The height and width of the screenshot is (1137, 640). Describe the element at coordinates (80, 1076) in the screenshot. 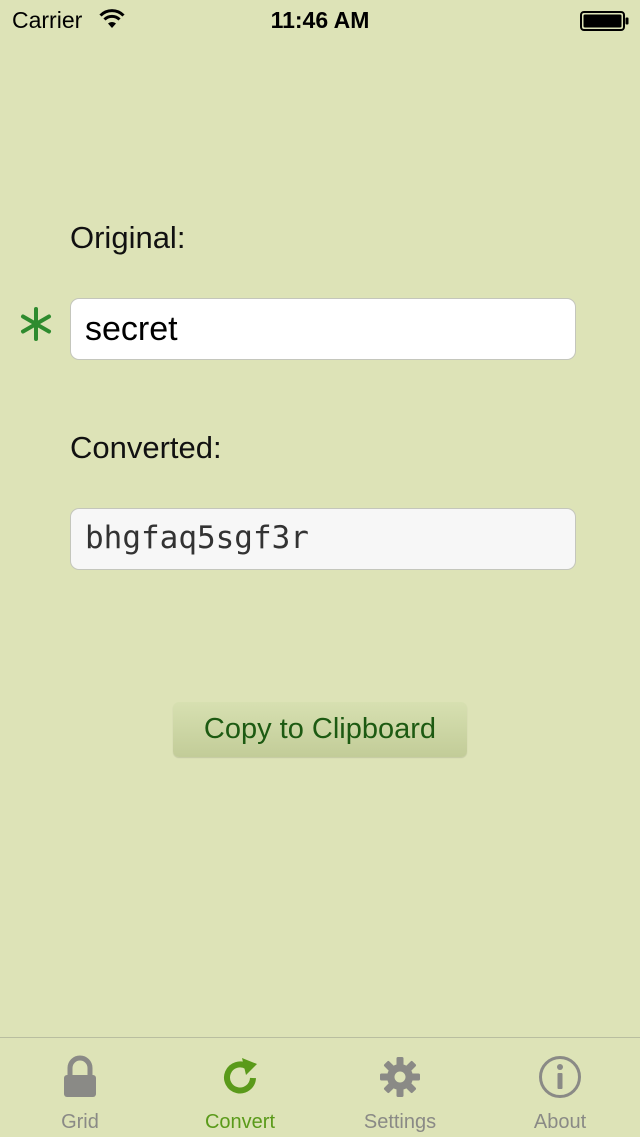

I see `lock-icon` at that location.